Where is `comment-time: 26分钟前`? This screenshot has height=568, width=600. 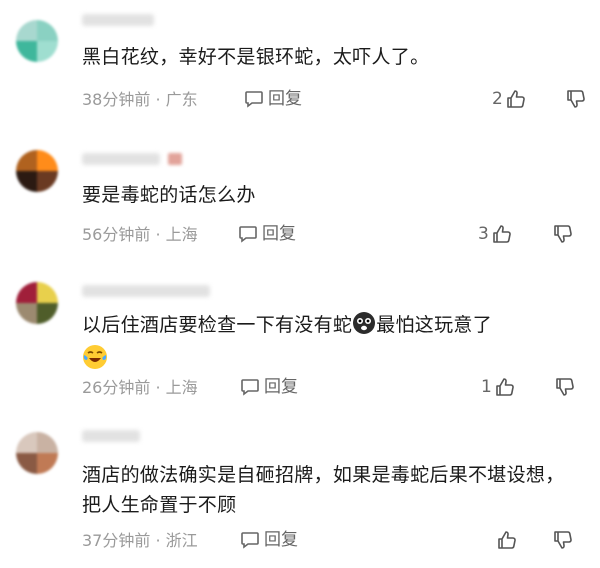 comment-time: 26分钟前 is located at coordinates (116, 387).